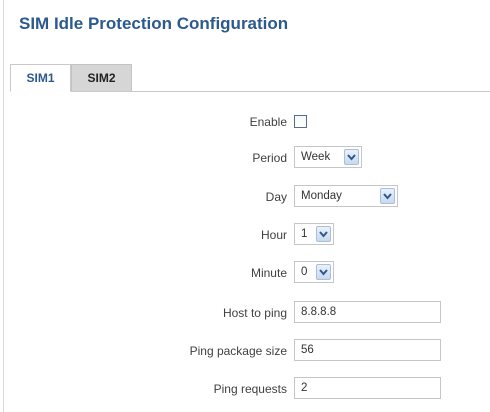  What do you see at coordinates (238, 351) in the screenshot?
I see `ping-size-label: Ping package size` at bounding box center [238, 351].